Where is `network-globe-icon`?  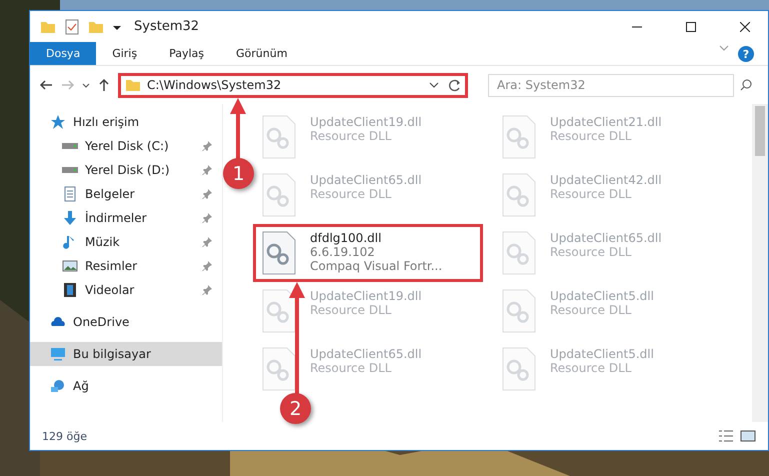 network-globe-icon is located at coordinates (58, 386).